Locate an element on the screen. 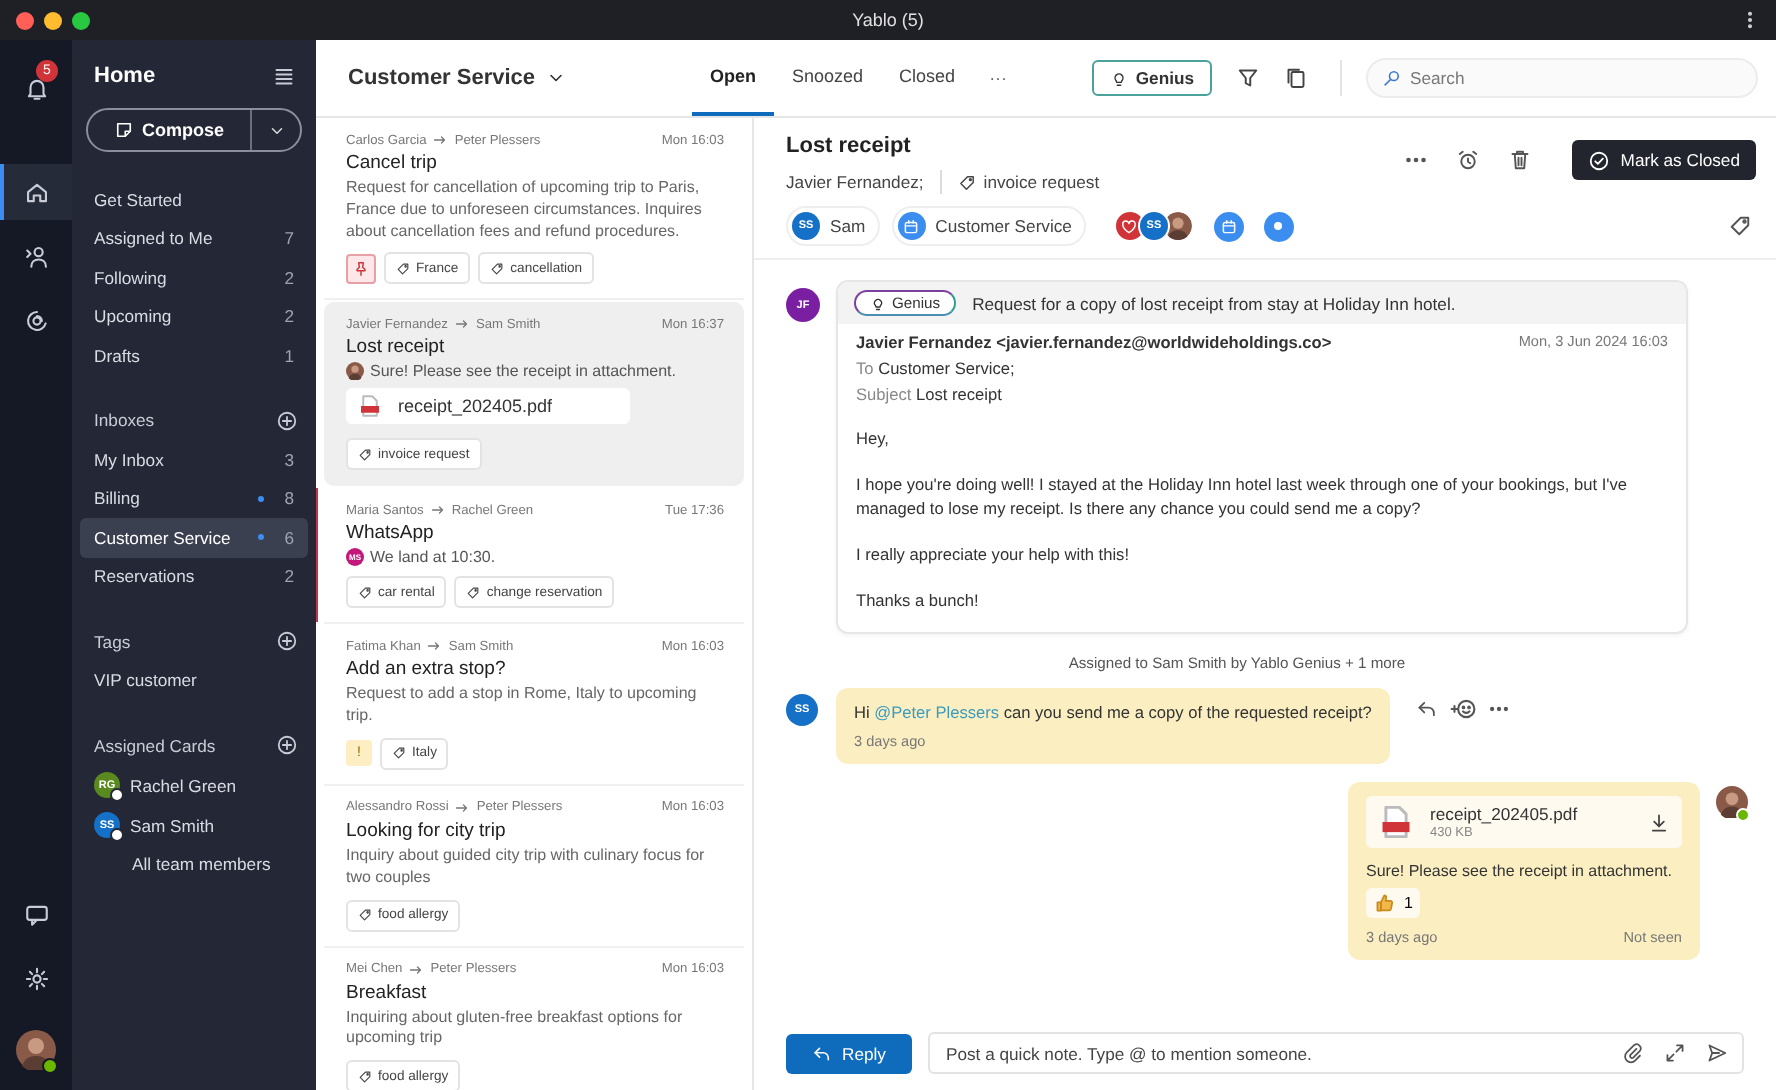  delete-button is located at coordinates (1520, 160).